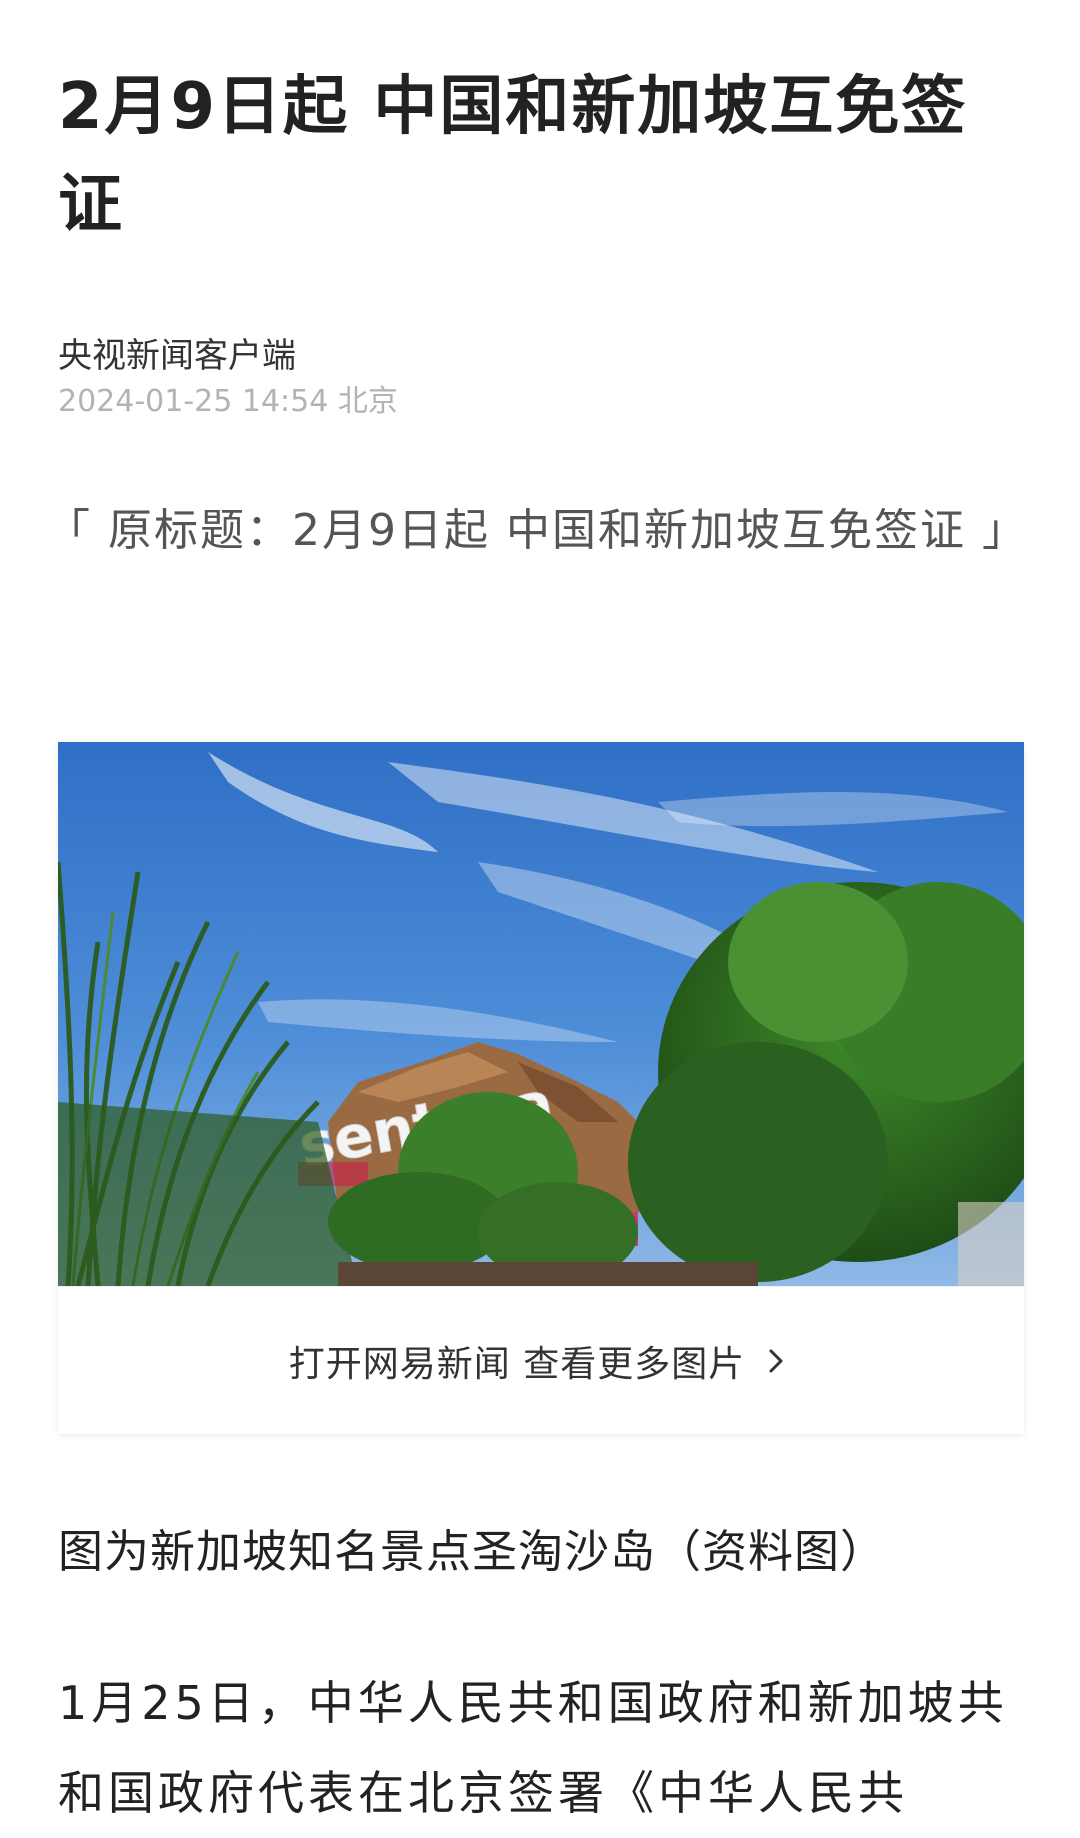 Image resolution: width=1080 pixels, height=1838 pixels. Describe the element at coordinates (517, 1364) in the screenshot. I see `more-photos-label: 打开网易新闻 查看更多图片` at that location.